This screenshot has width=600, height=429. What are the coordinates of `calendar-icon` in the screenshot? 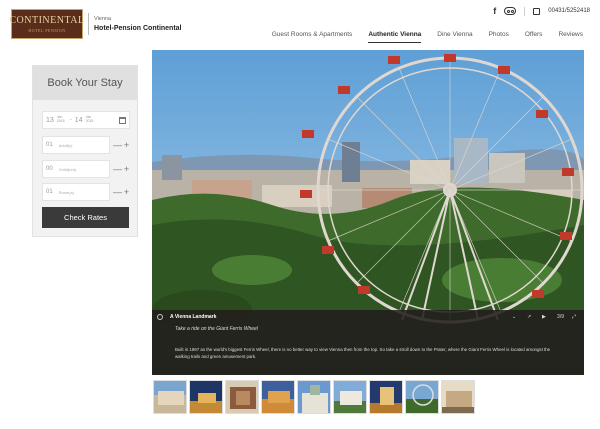 It's located at (122, 120).